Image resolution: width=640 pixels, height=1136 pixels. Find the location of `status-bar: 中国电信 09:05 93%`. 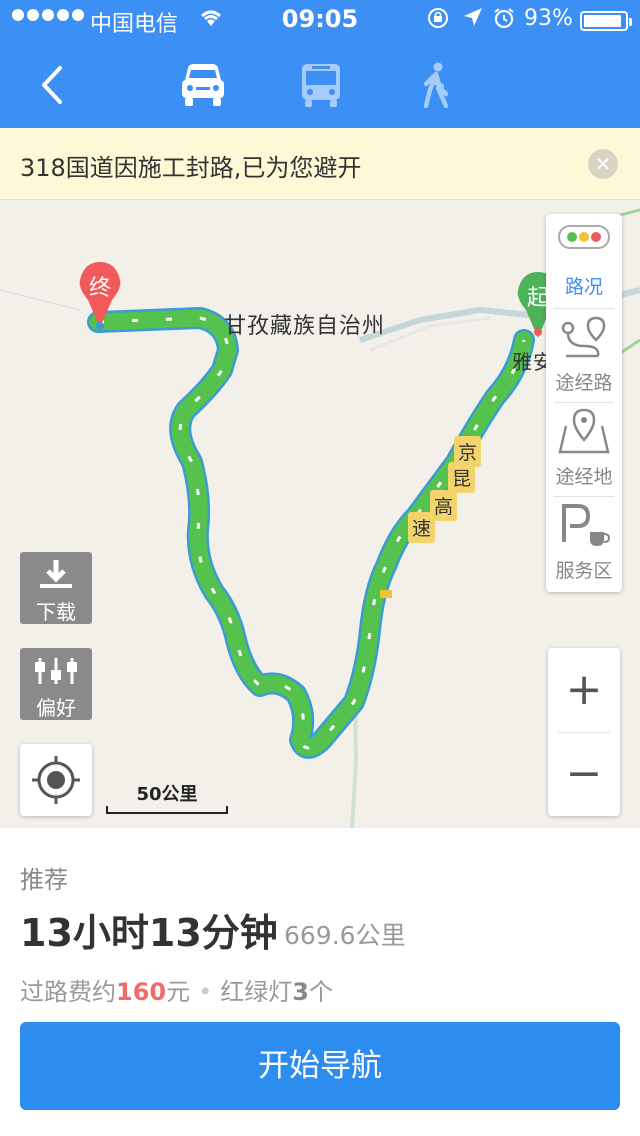

status-bar: 中国电信 09:05 93% is located at coordinates (320, 20).